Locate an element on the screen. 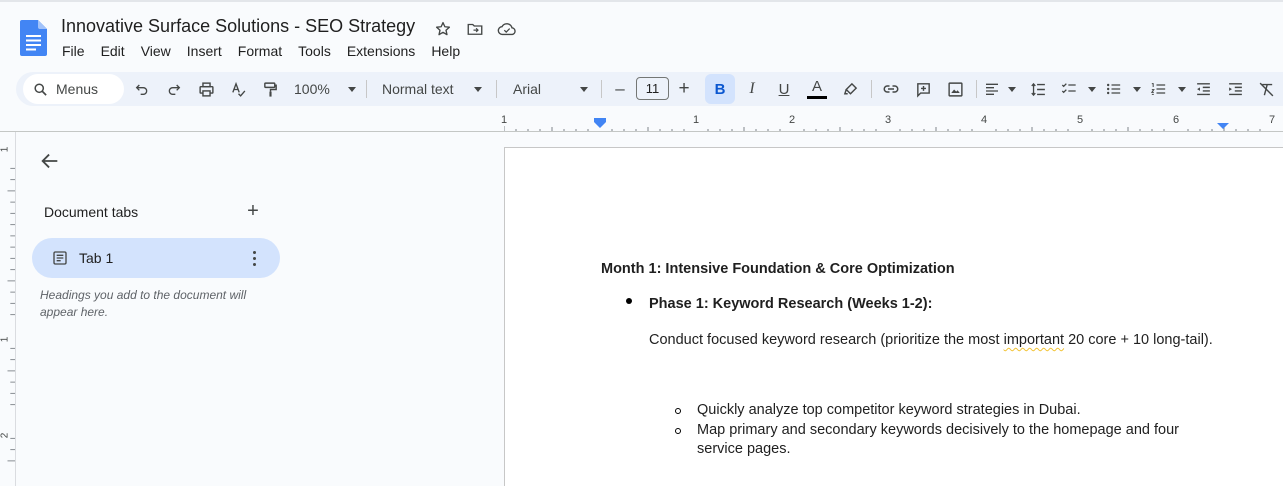 The image size is (1283, 486). checklist-select is located at coordinates (1078, 89).